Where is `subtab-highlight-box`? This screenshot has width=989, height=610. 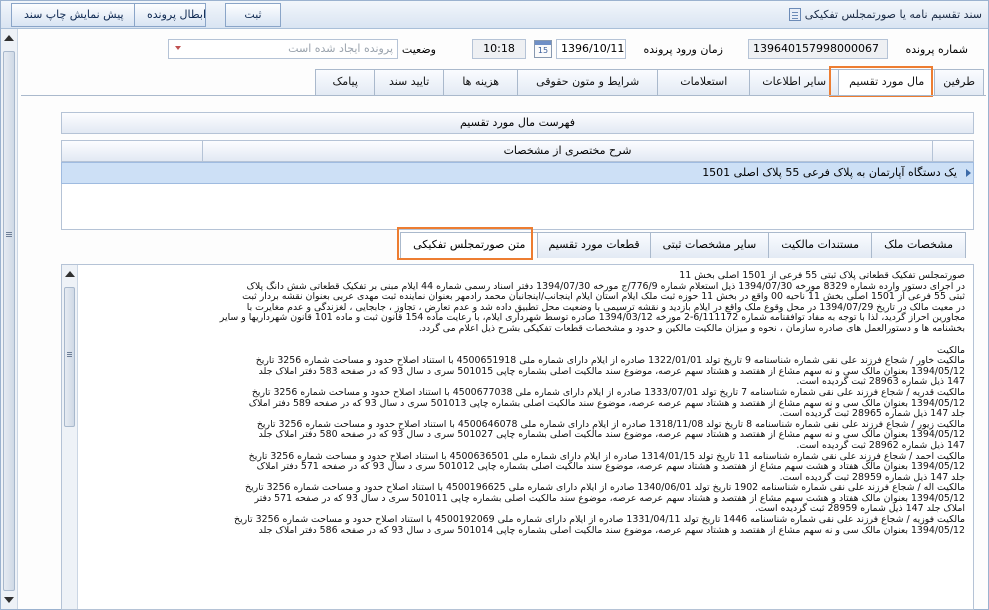 subtab-highlight-box is located at coordinates (465, 243).